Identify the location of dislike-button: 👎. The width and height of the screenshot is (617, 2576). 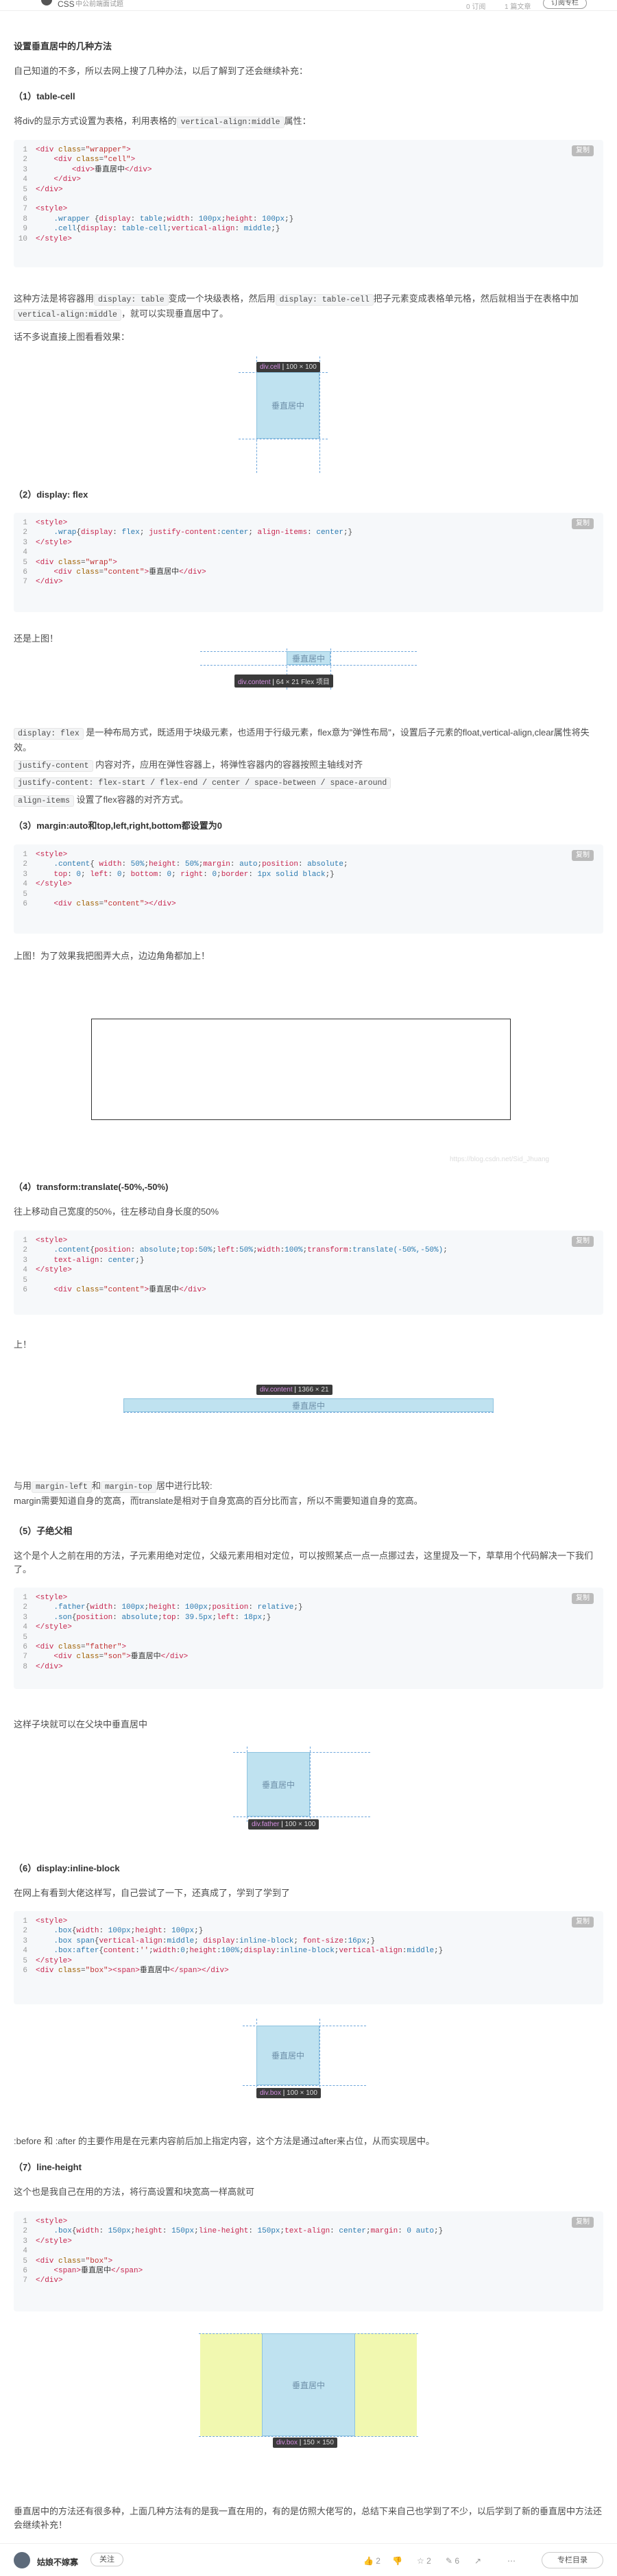
(397, 2561).